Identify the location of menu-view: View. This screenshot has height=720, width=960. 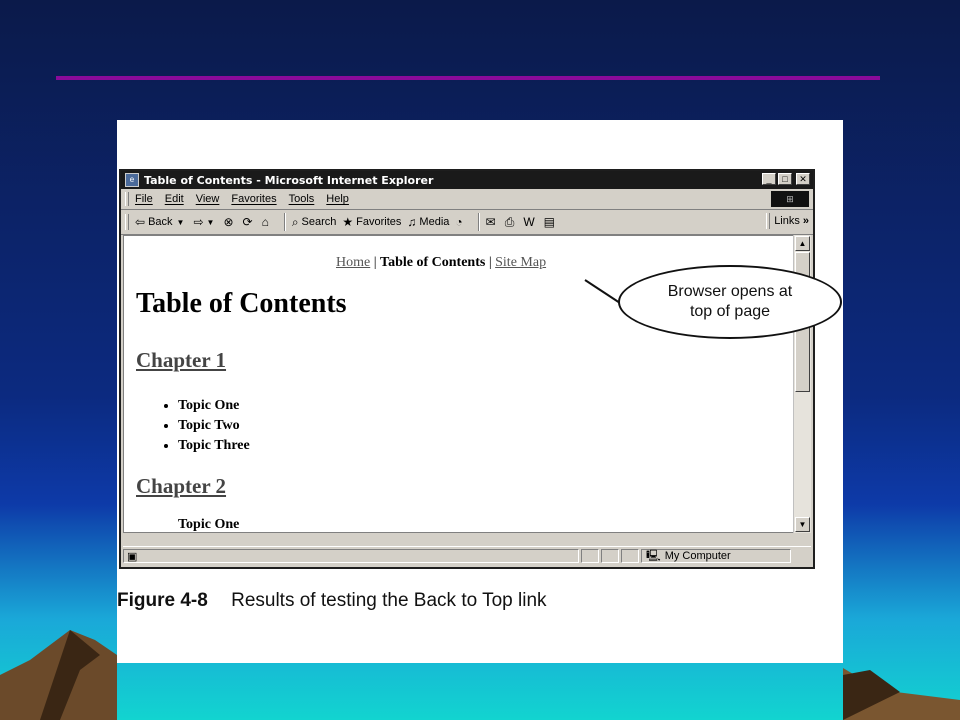
(208, 199).